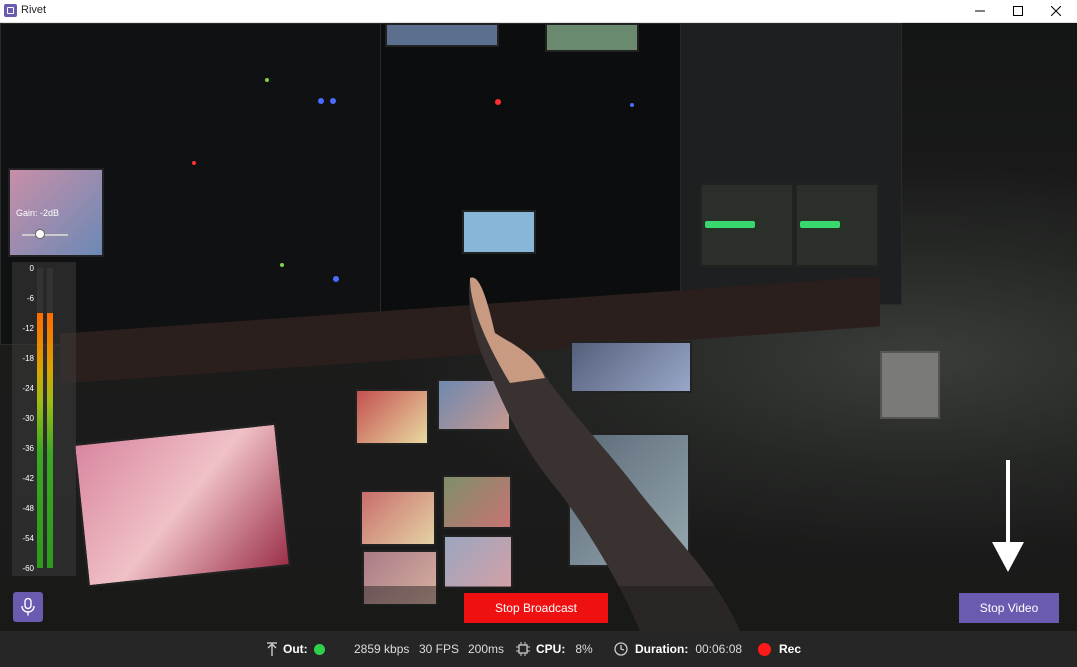 This screenshot has width=1077, height=667. I want to click on rec-status: Rec, so click(779, 649).